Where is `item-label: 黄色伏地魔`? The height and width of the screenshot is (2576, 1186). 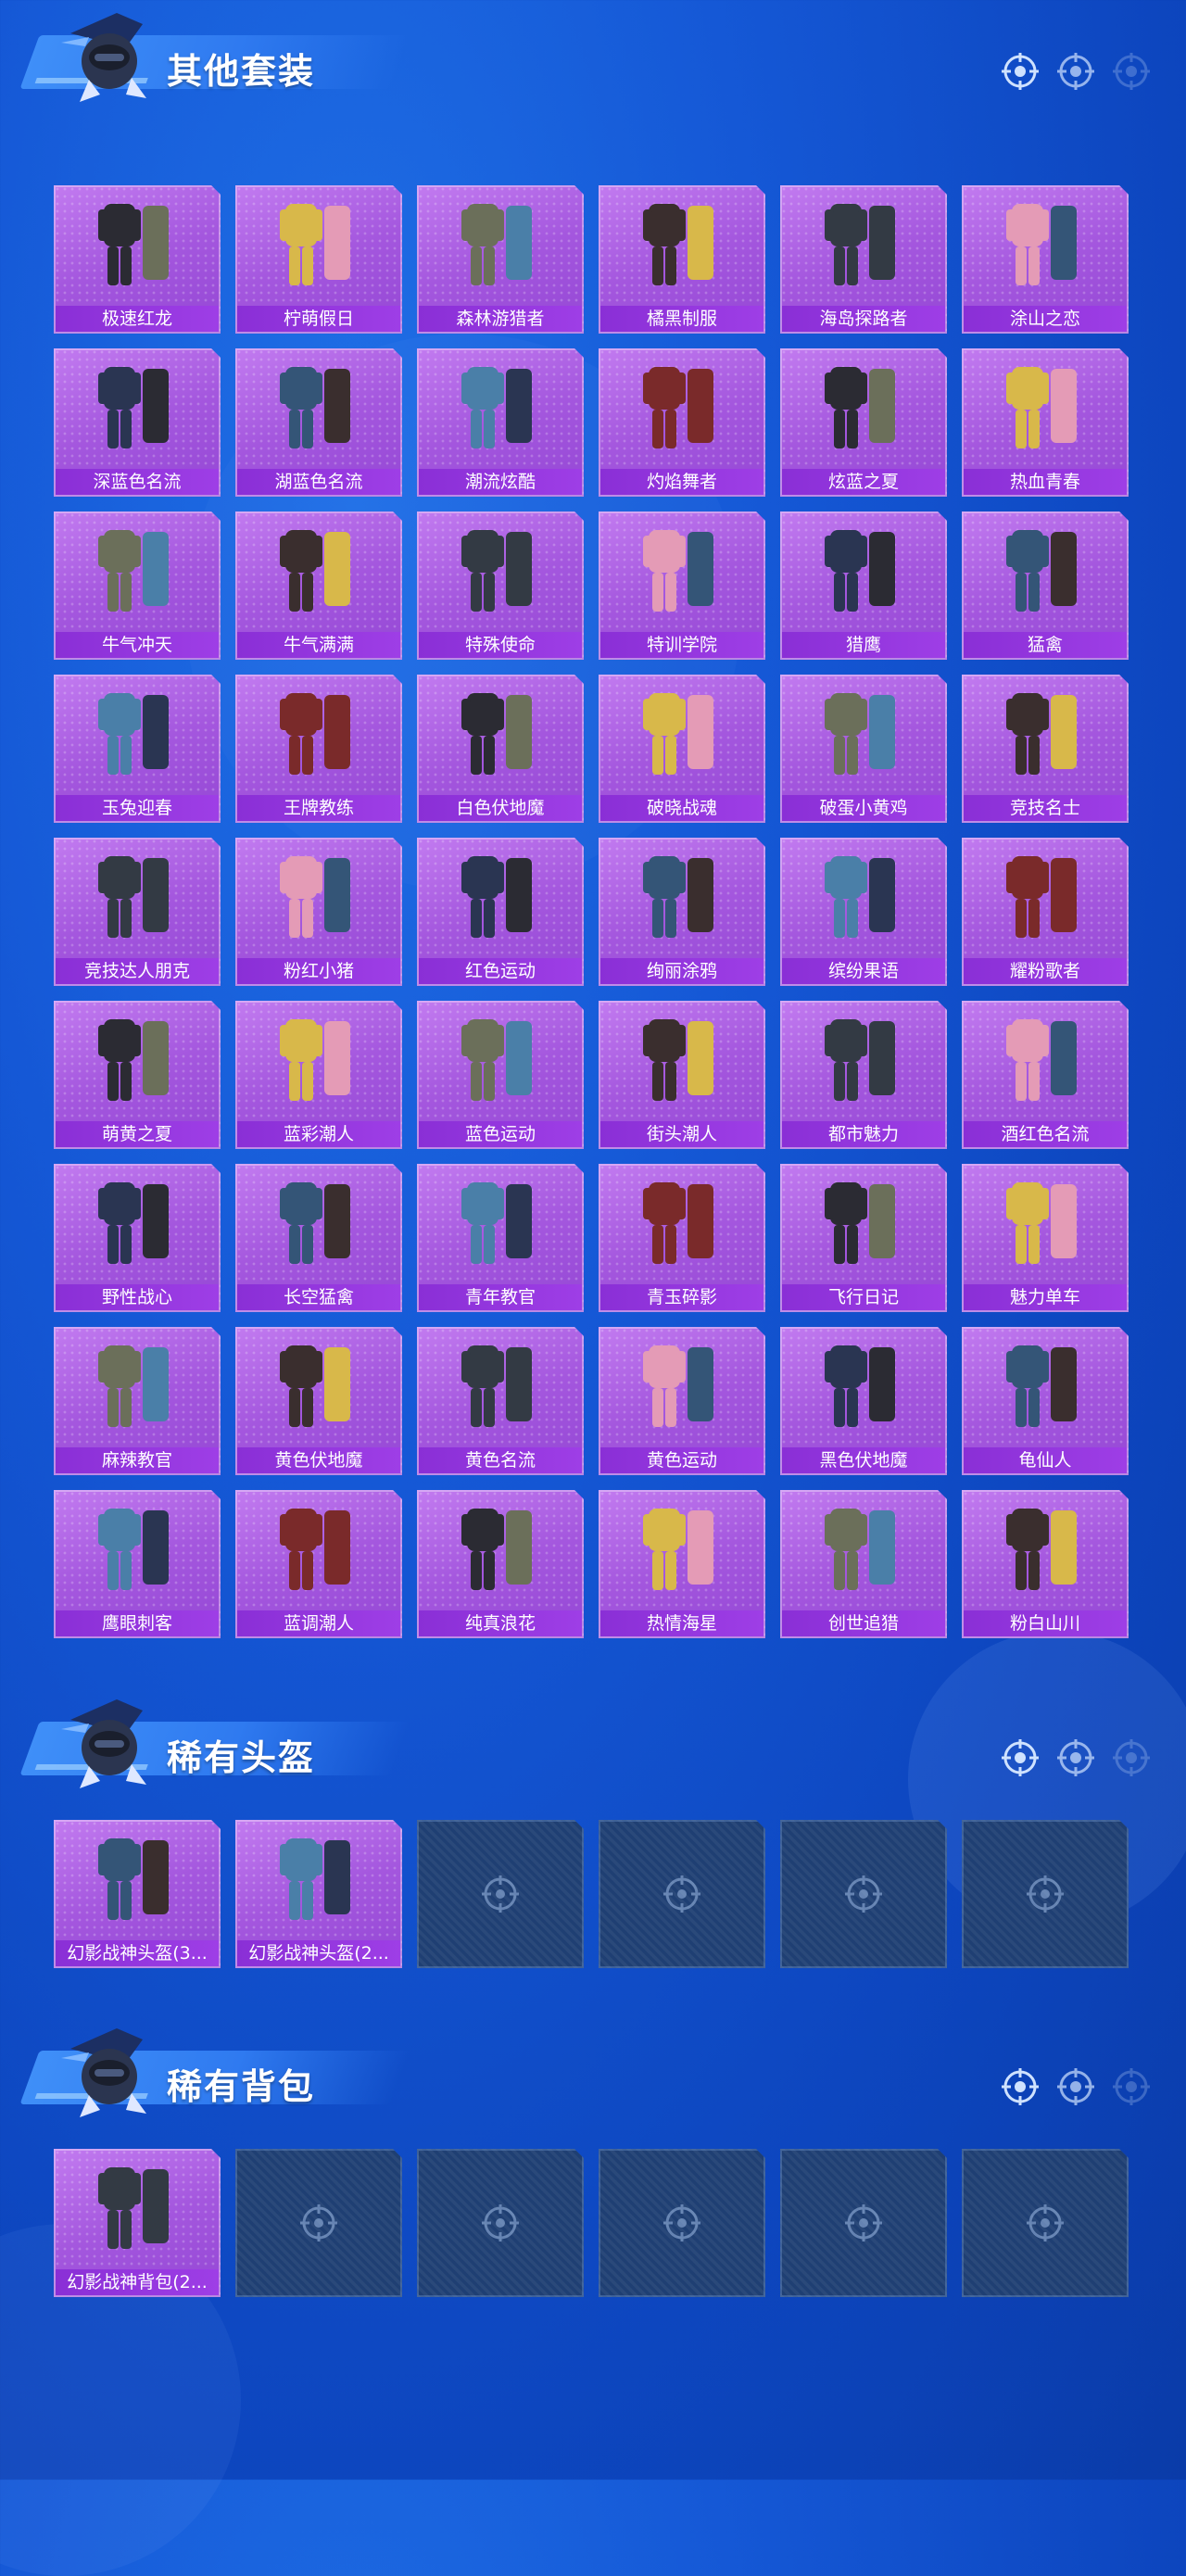 item-label: 黄色伏地魔 is located at coordinates (318, 1460).